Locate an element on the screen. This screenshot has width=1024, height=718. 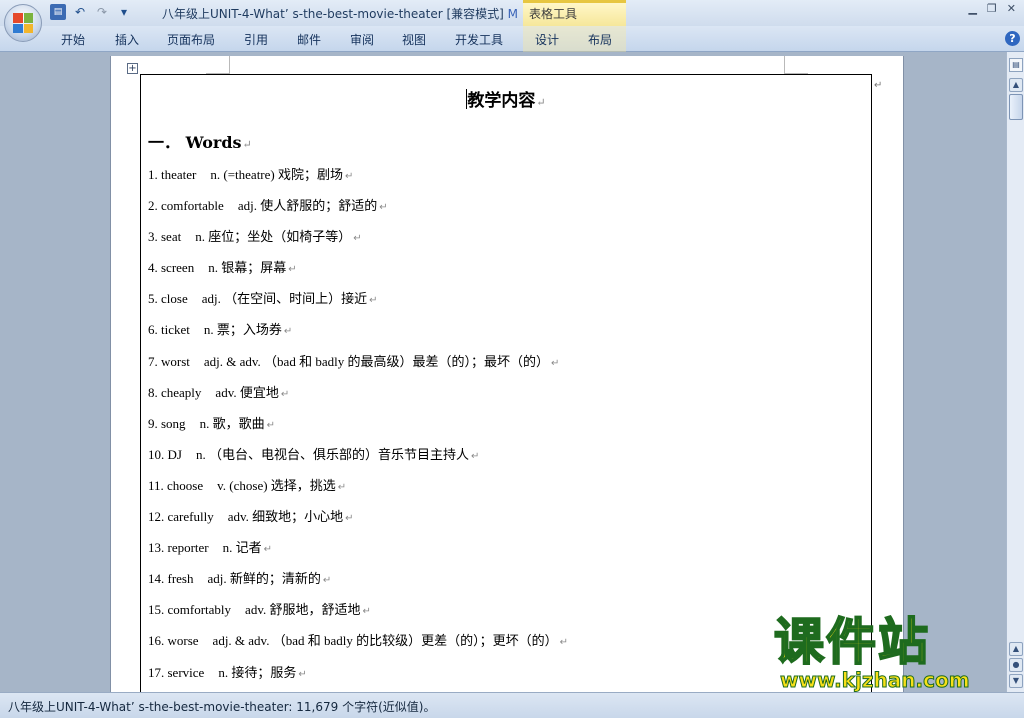
previous-page-icon: ▲ is located at coordinates (1016, 649).